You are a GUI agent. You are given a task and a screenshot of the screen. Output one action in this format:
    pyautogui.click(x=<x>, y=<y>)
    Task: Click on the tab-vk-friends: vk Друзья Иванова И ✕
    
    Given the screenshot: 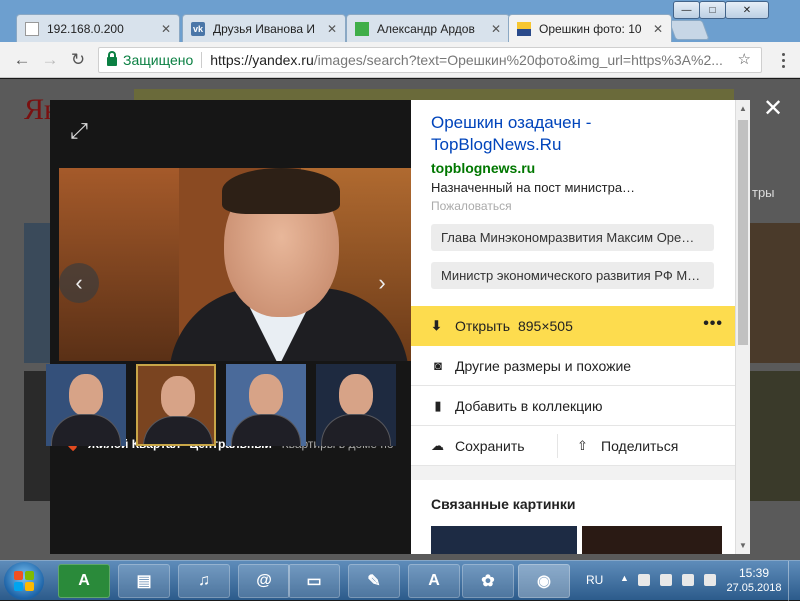 What is the action you would take?
    pyautogui.click(x=264, y=28)
    